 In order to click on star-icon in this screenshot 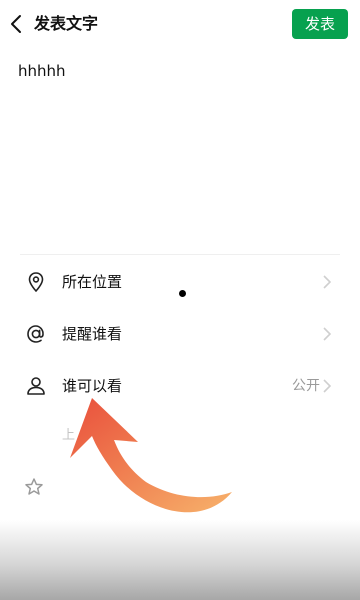, I will do `click(34, 487)`.